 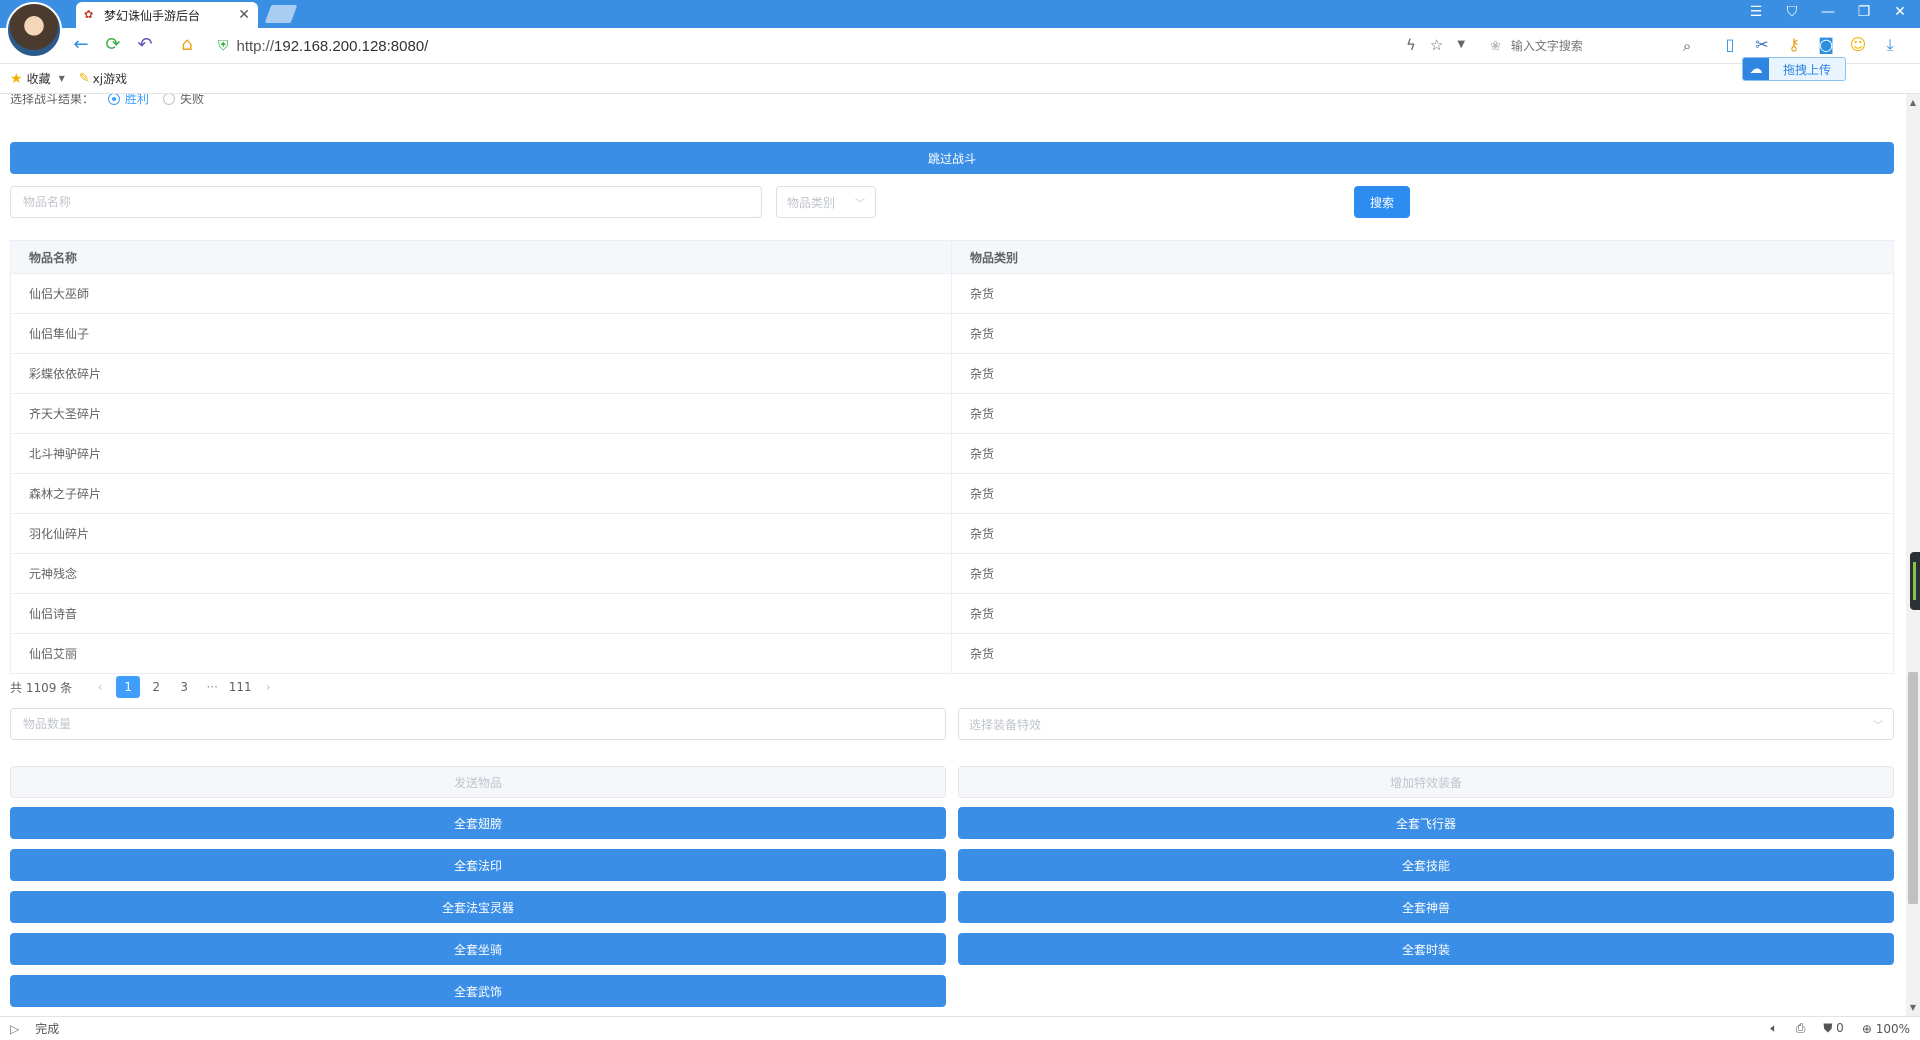 I want to click on refresh-icon: ⟳, so click(x=113, y=45).